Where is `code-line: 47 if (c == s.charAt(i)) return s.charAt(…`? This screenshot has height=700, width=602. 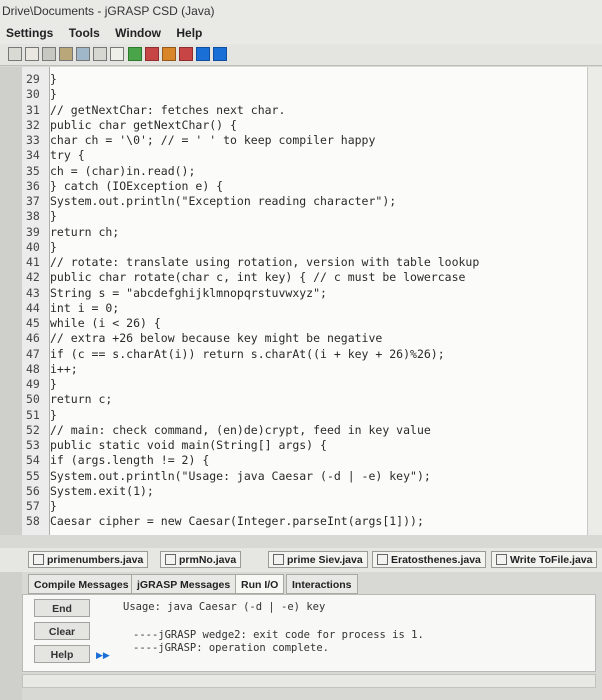
code-line: 47 if (c == s.charAt(i)) return s.charAt(… is located at coordinates (235, 354).